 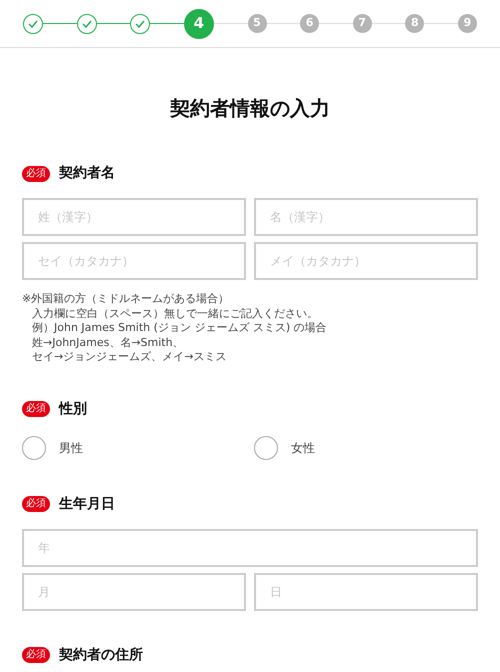 What do you see at coordinates (126, 299) in the screenshot?
I see `note-text: ※外国籍の方（ミドルネームがある場合）` at bounding box center [126, 299].